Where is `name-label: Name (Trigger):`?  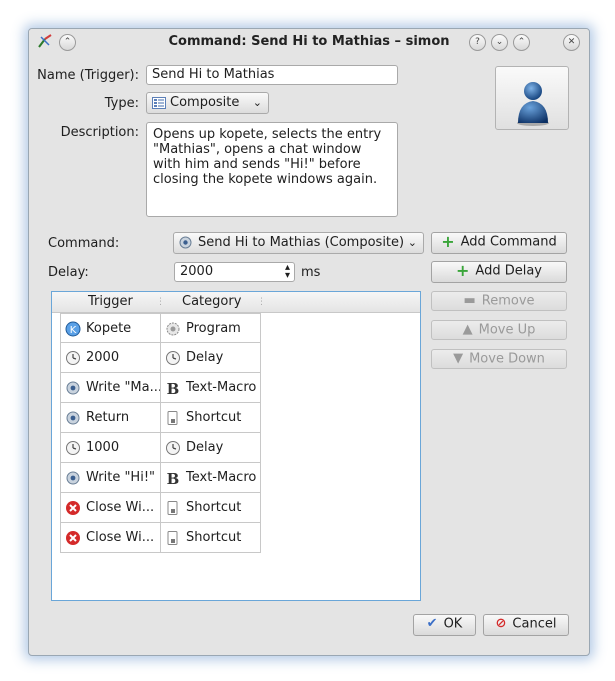
name-label: Name (Trigger): is located at coordinates (88, 75).